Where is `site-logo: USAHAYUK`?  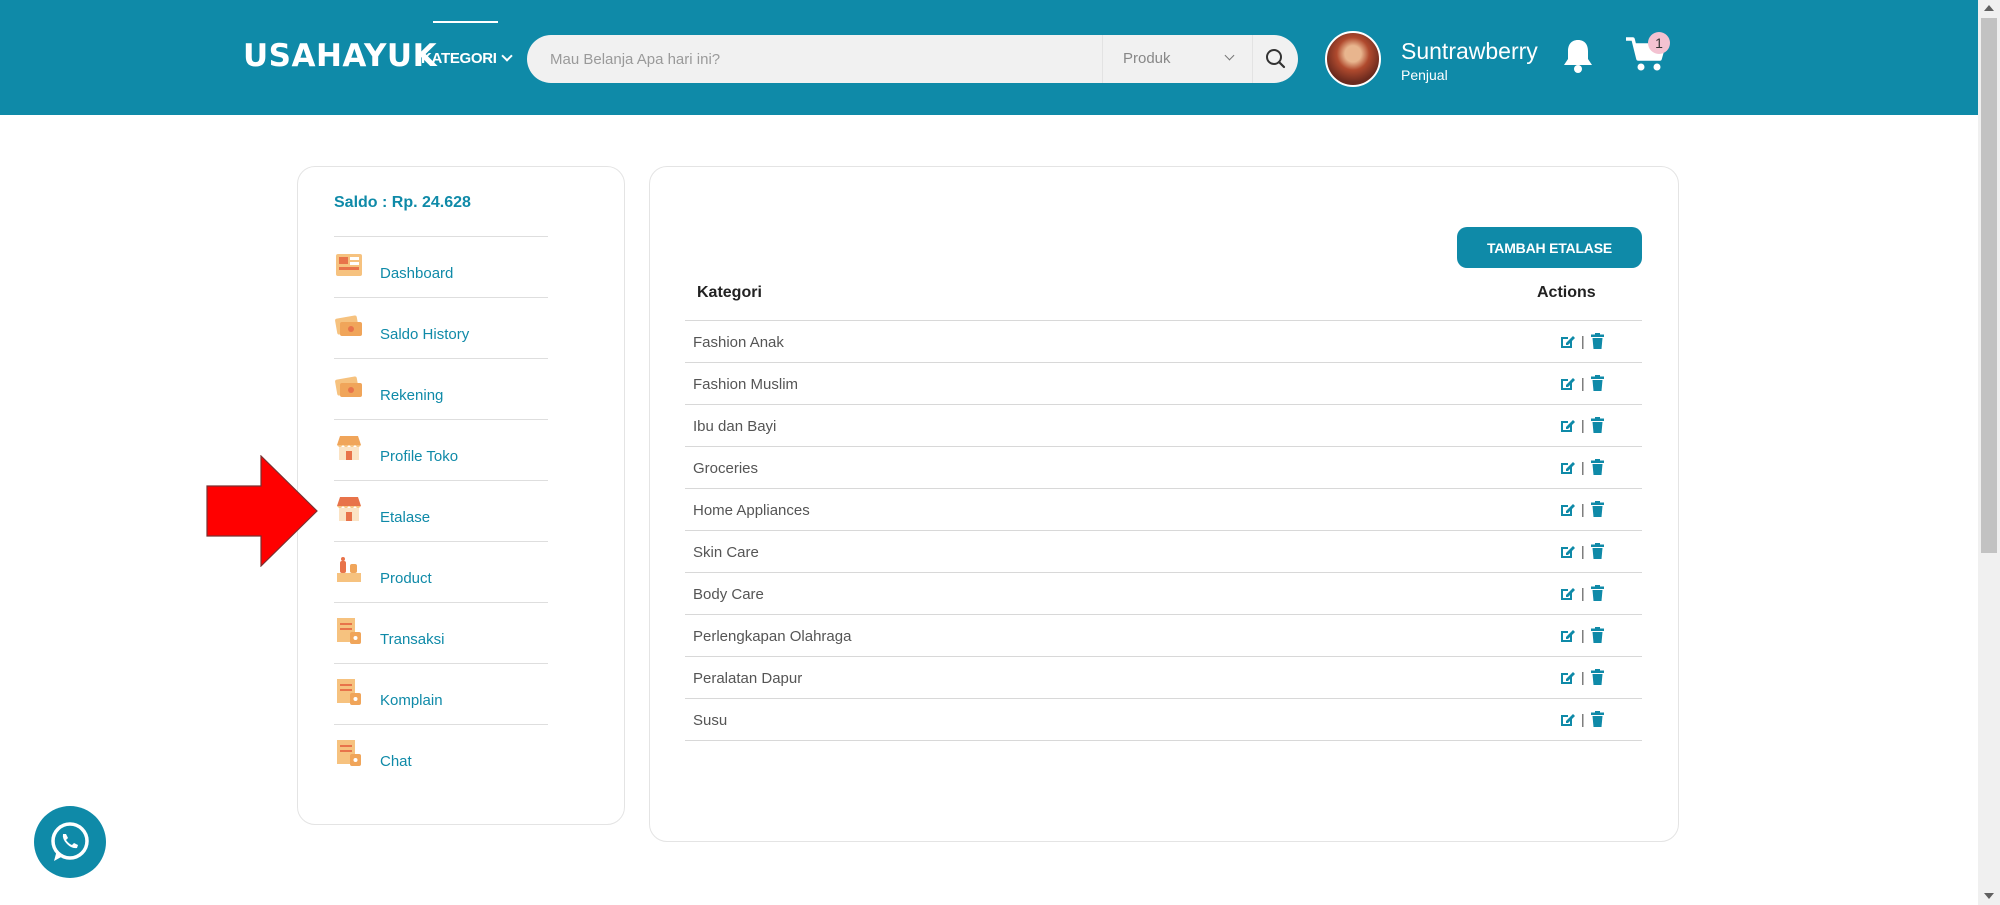 site-logo: USAHAYUK is located at coordinates (340, 56).